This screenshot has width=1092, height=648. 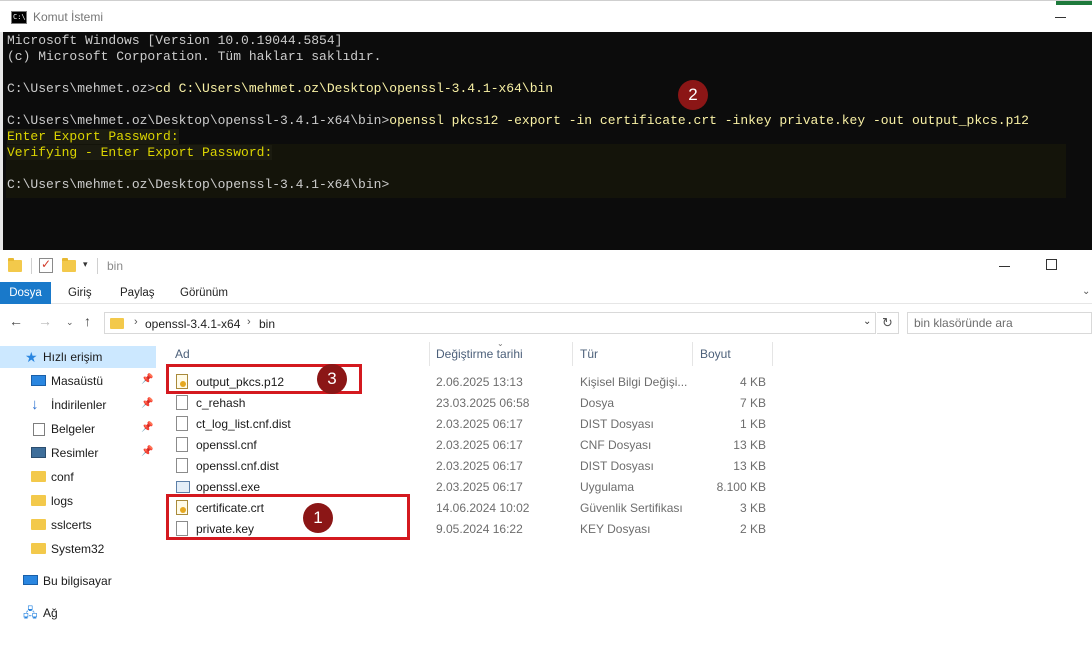 What do you see at coordinates (607, 487) in the screenshot?
I see `file-type: Uygulama` at bounding box center [607, 487].